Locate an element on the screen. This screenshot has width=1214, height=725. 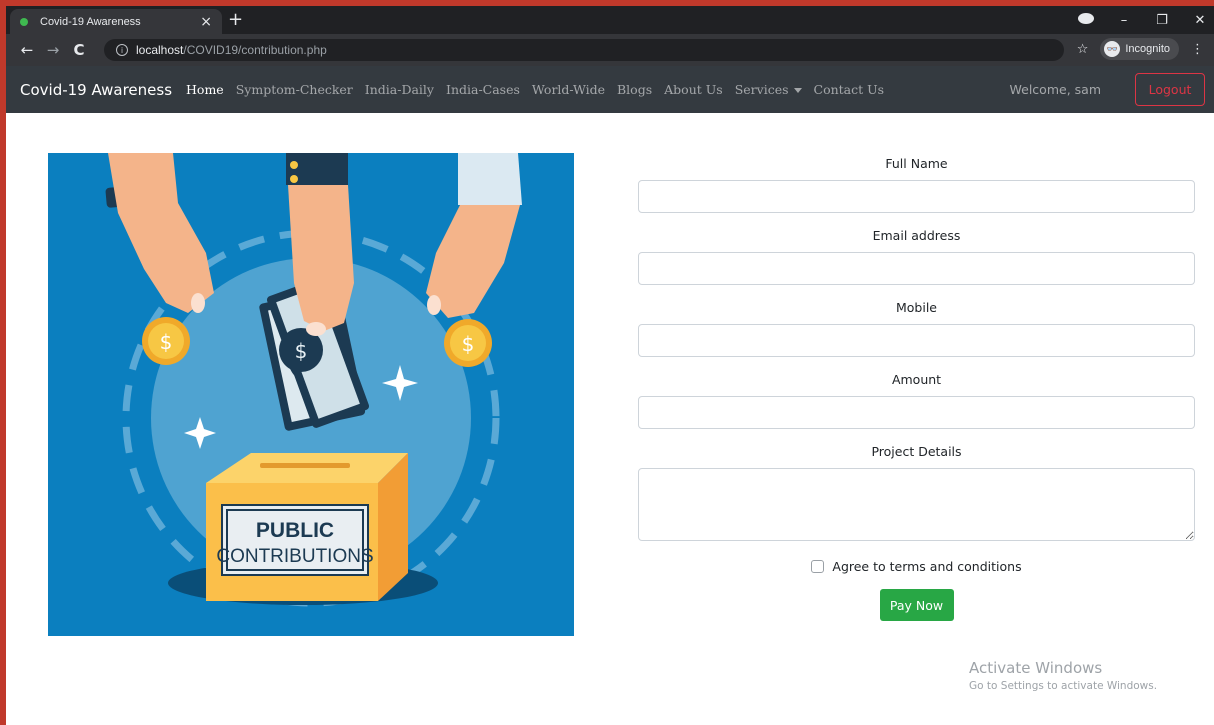
incognito-badge: 👓 Incognito is located at coordinates (1139, 49).